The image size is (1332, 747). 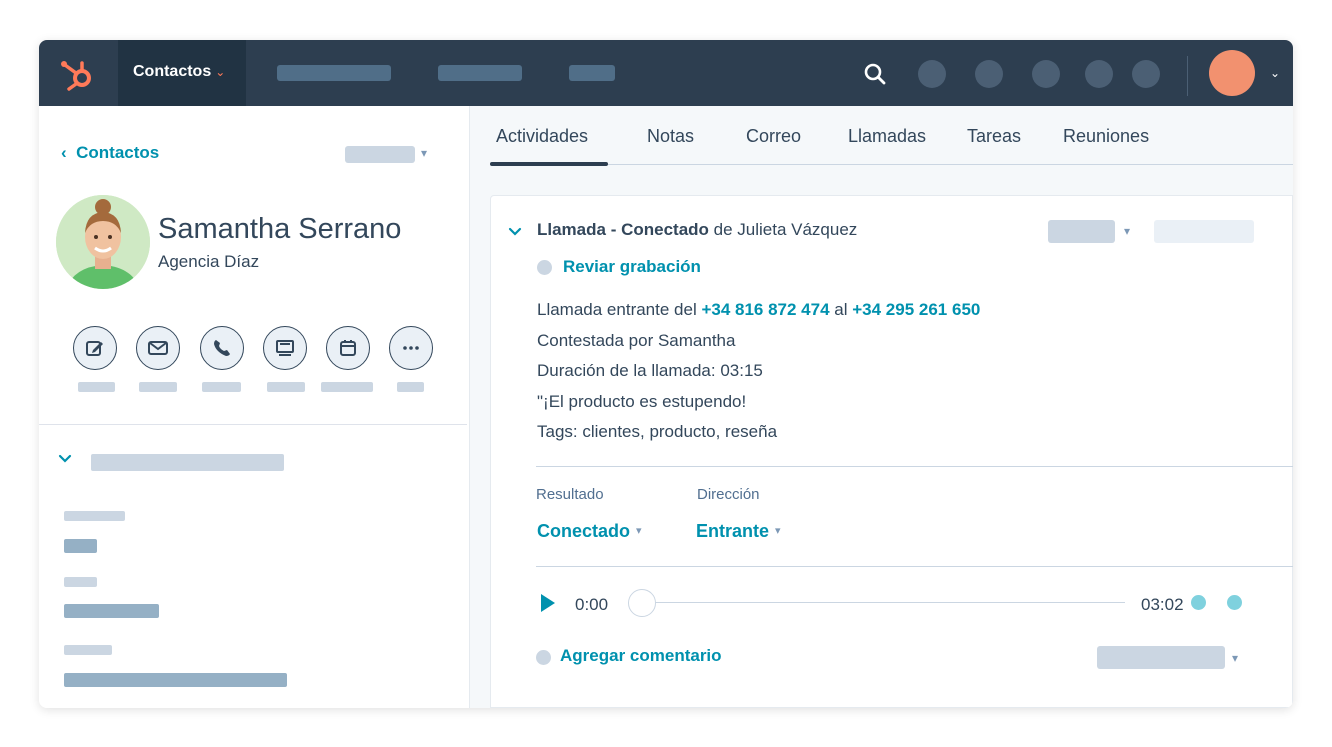 I want to click on answered-by-line: Contestada por Samantha, so click(x=636, y=340).